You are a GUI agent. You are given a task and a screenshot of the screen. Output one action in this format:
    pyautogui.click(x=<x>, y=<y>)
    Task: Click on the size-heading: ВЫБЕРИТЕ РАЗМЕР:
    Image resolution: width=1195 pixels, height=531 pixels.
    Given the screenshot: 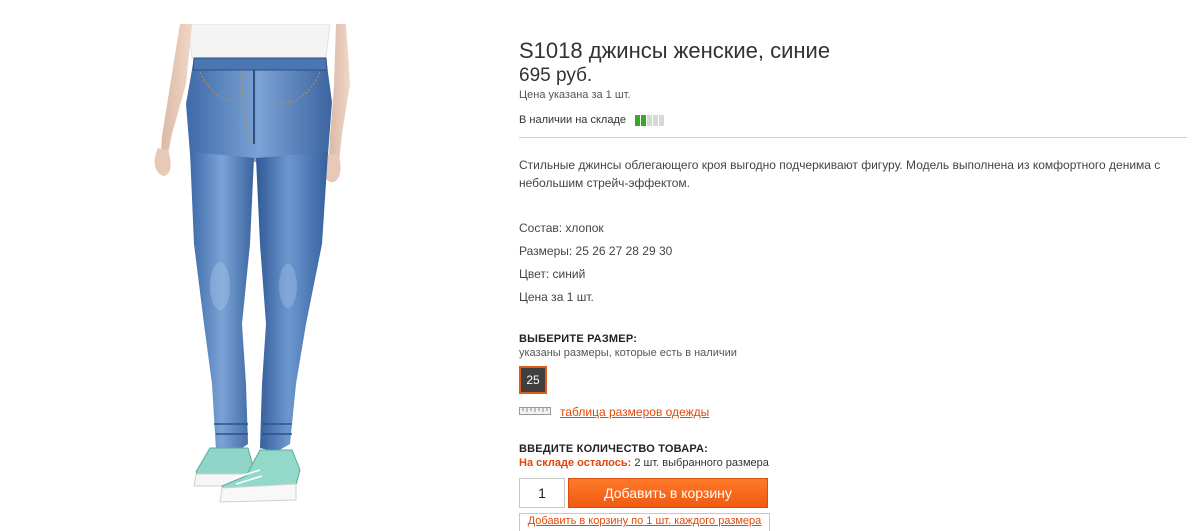 What is the action you would take?
    pyautogui.click(x=578, y=339)
    